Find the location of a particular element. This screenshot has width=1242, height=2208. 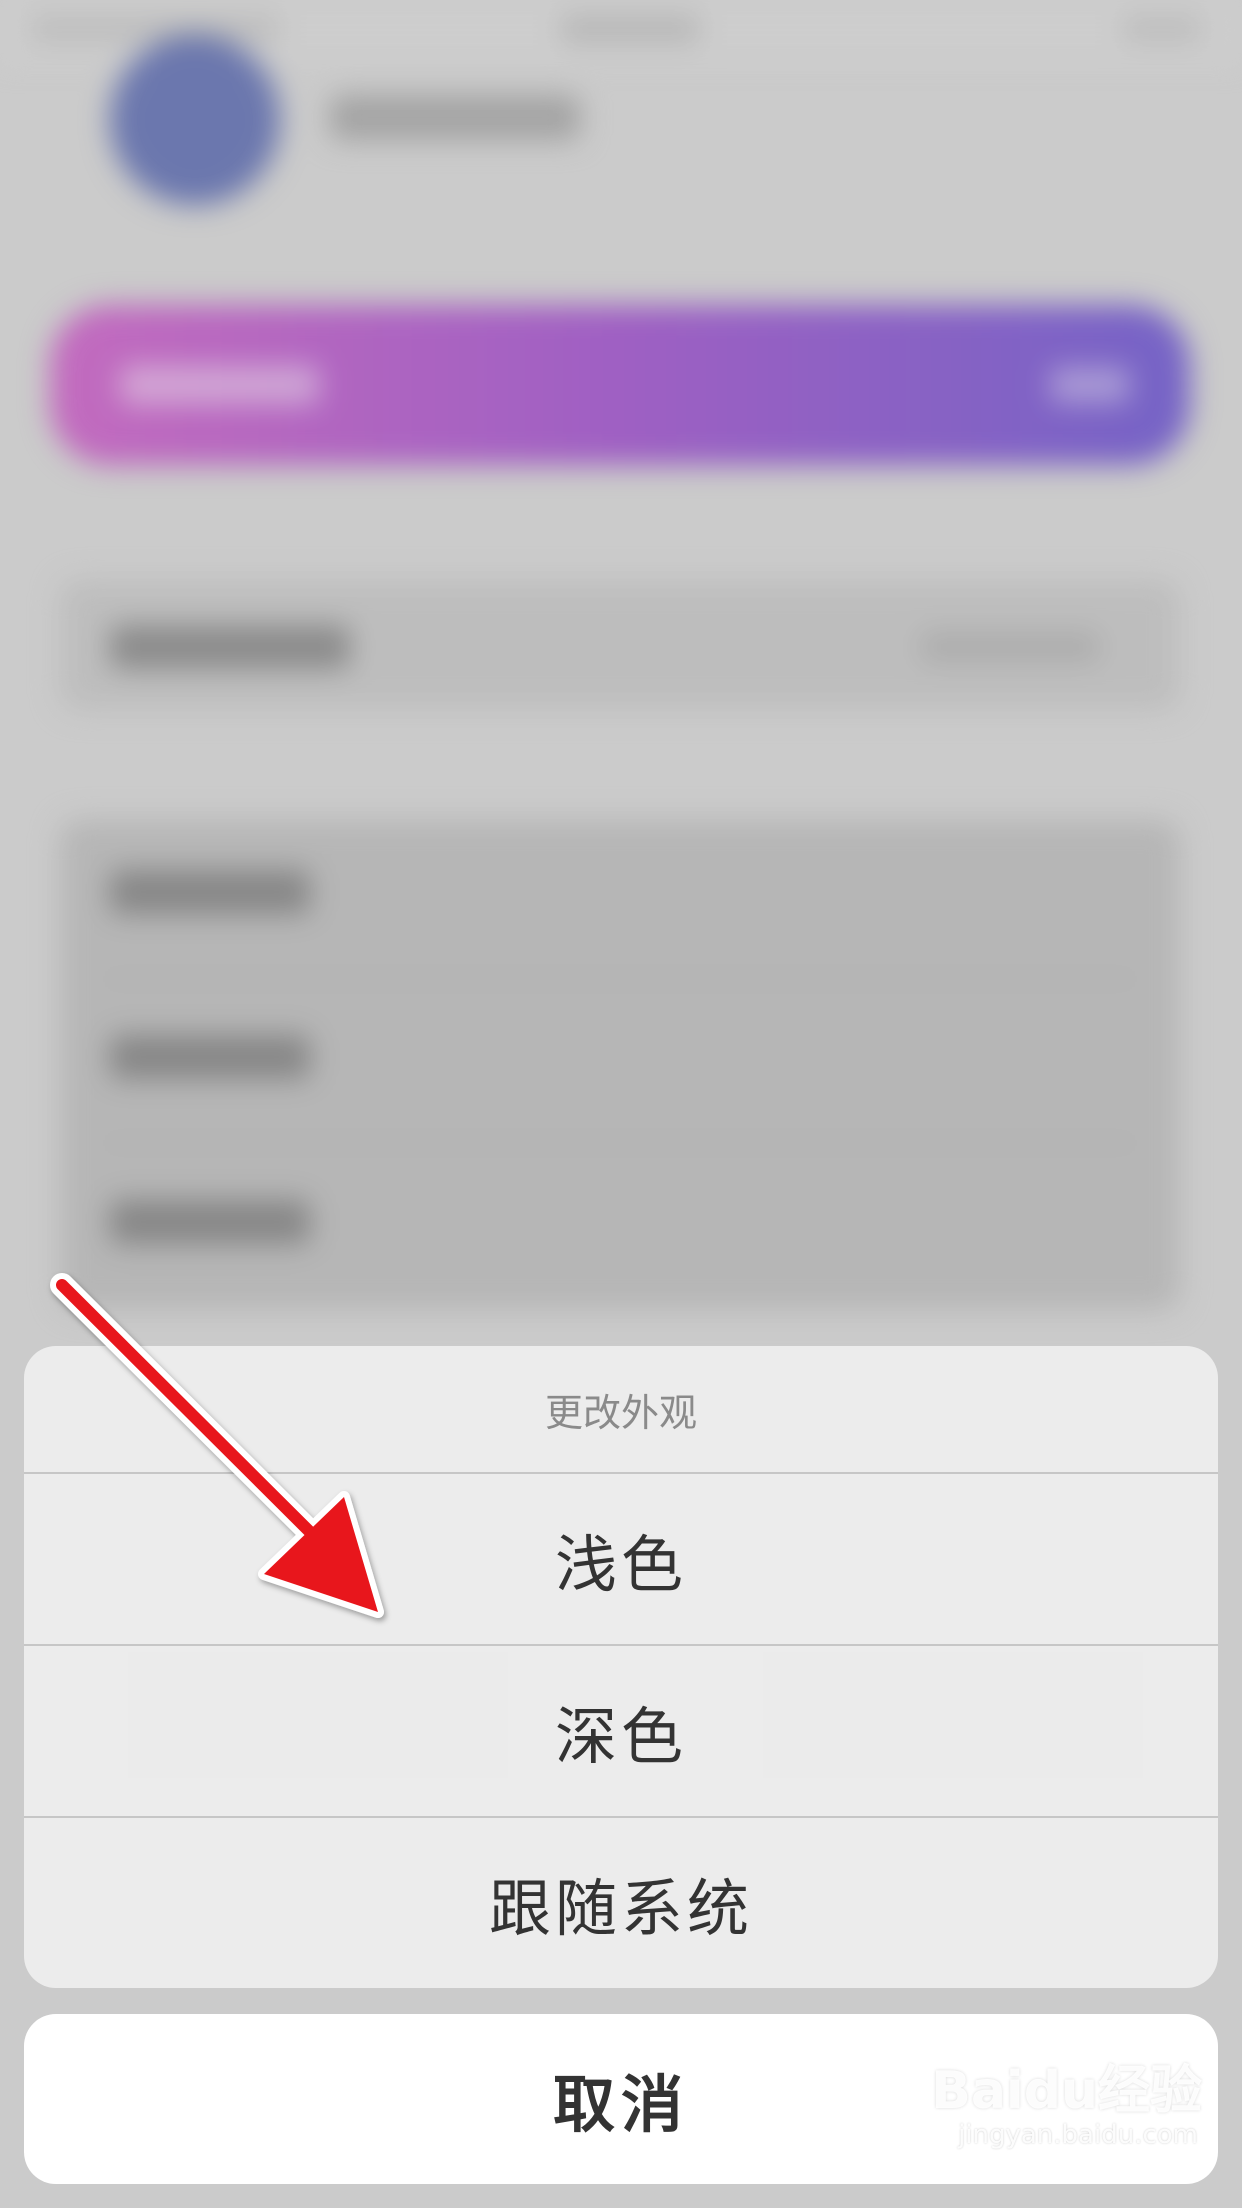

watermark: Baidu经验 jingyan.baidu.com is located at coordinates (1066, 2108).